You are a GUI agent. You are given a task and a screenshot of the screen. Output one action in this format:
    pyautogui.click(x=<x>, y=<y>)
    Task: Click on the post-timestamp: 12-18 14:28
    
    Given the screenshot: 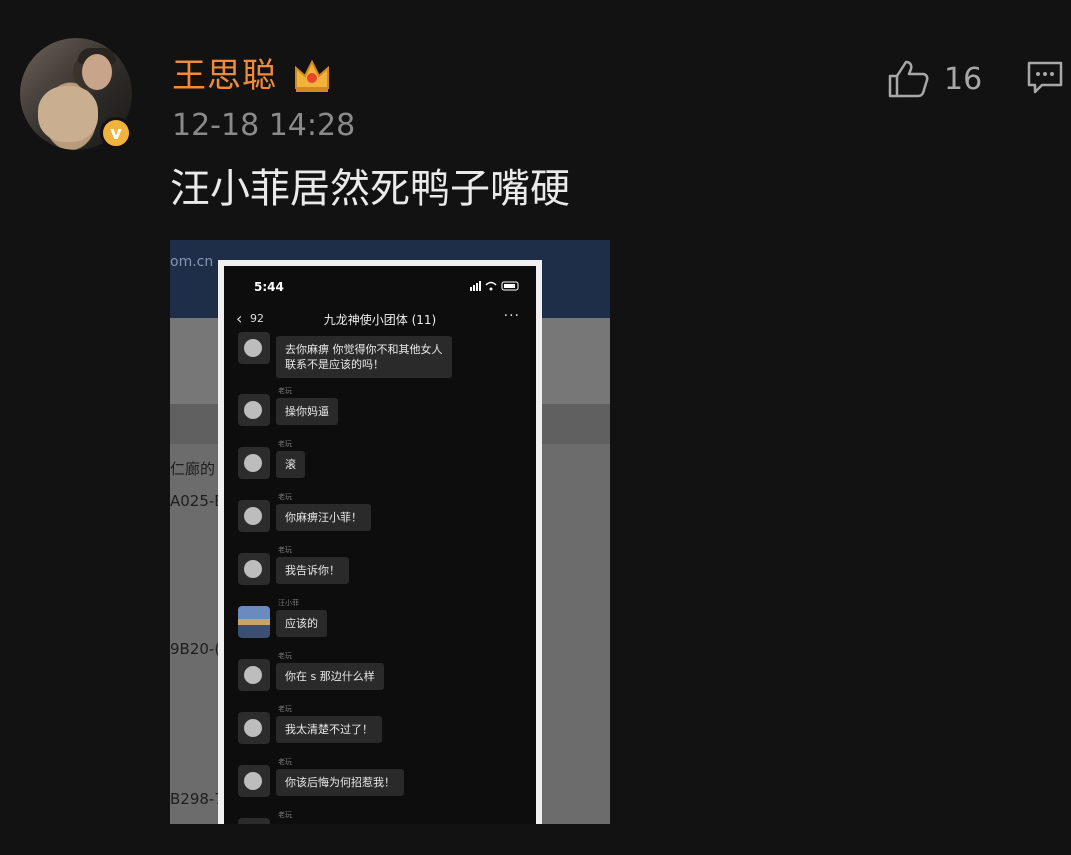 What is the action you would take?
    pyautogui.click(x=264, y=125)
    